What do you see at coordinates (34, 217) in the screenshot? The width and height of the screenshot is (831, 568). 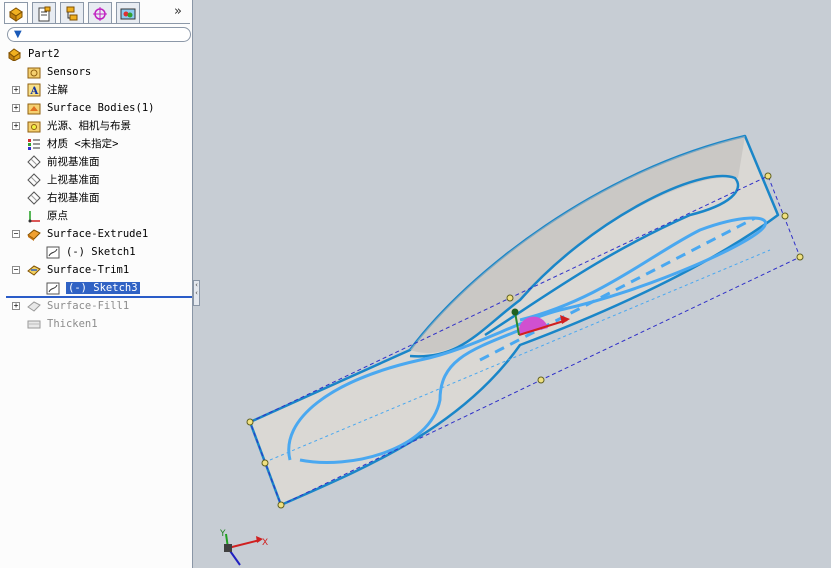 I see `origin-icon` at bounding box center [34, 217].